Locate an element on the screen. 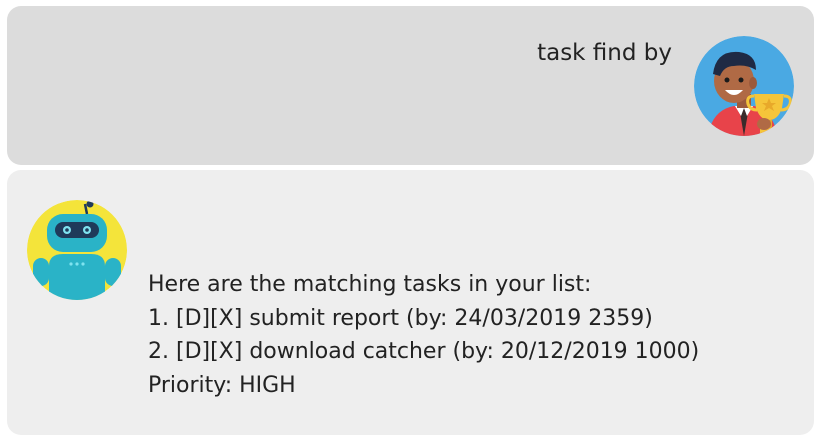  user-message-text: task find by is located at coordinates (604, 53).